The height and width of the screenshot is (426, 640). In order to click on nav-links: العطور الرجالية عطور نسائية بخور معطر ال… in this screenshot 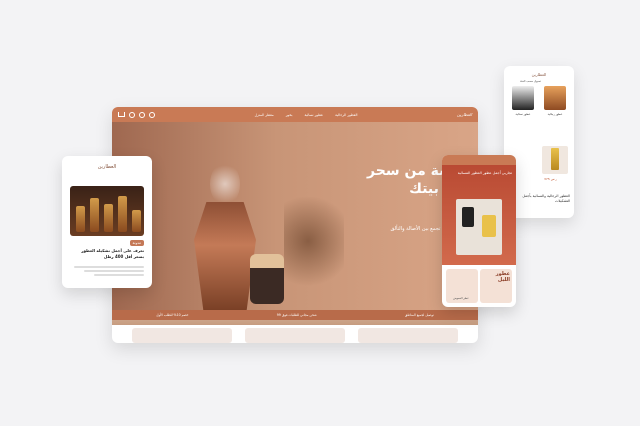, I will do `click(306, 115)`.